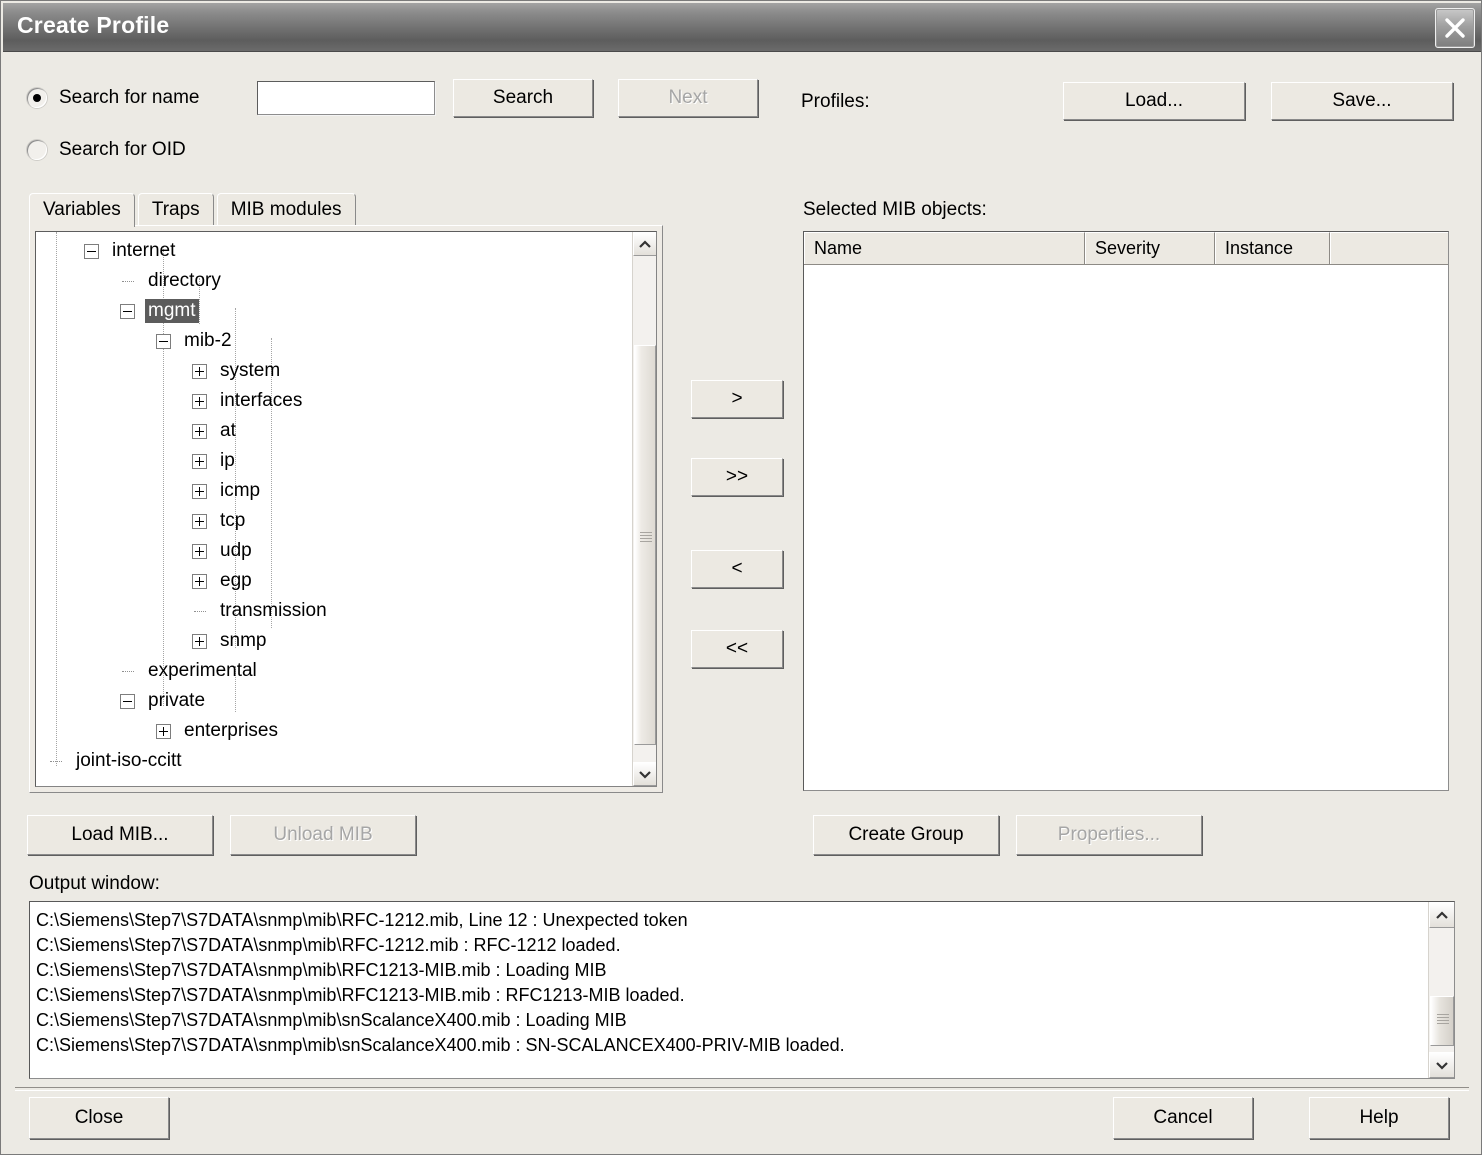  Describe the element at coordinates (645, 545) in the screenshot. I see `scrollbar-thumb` at that location.